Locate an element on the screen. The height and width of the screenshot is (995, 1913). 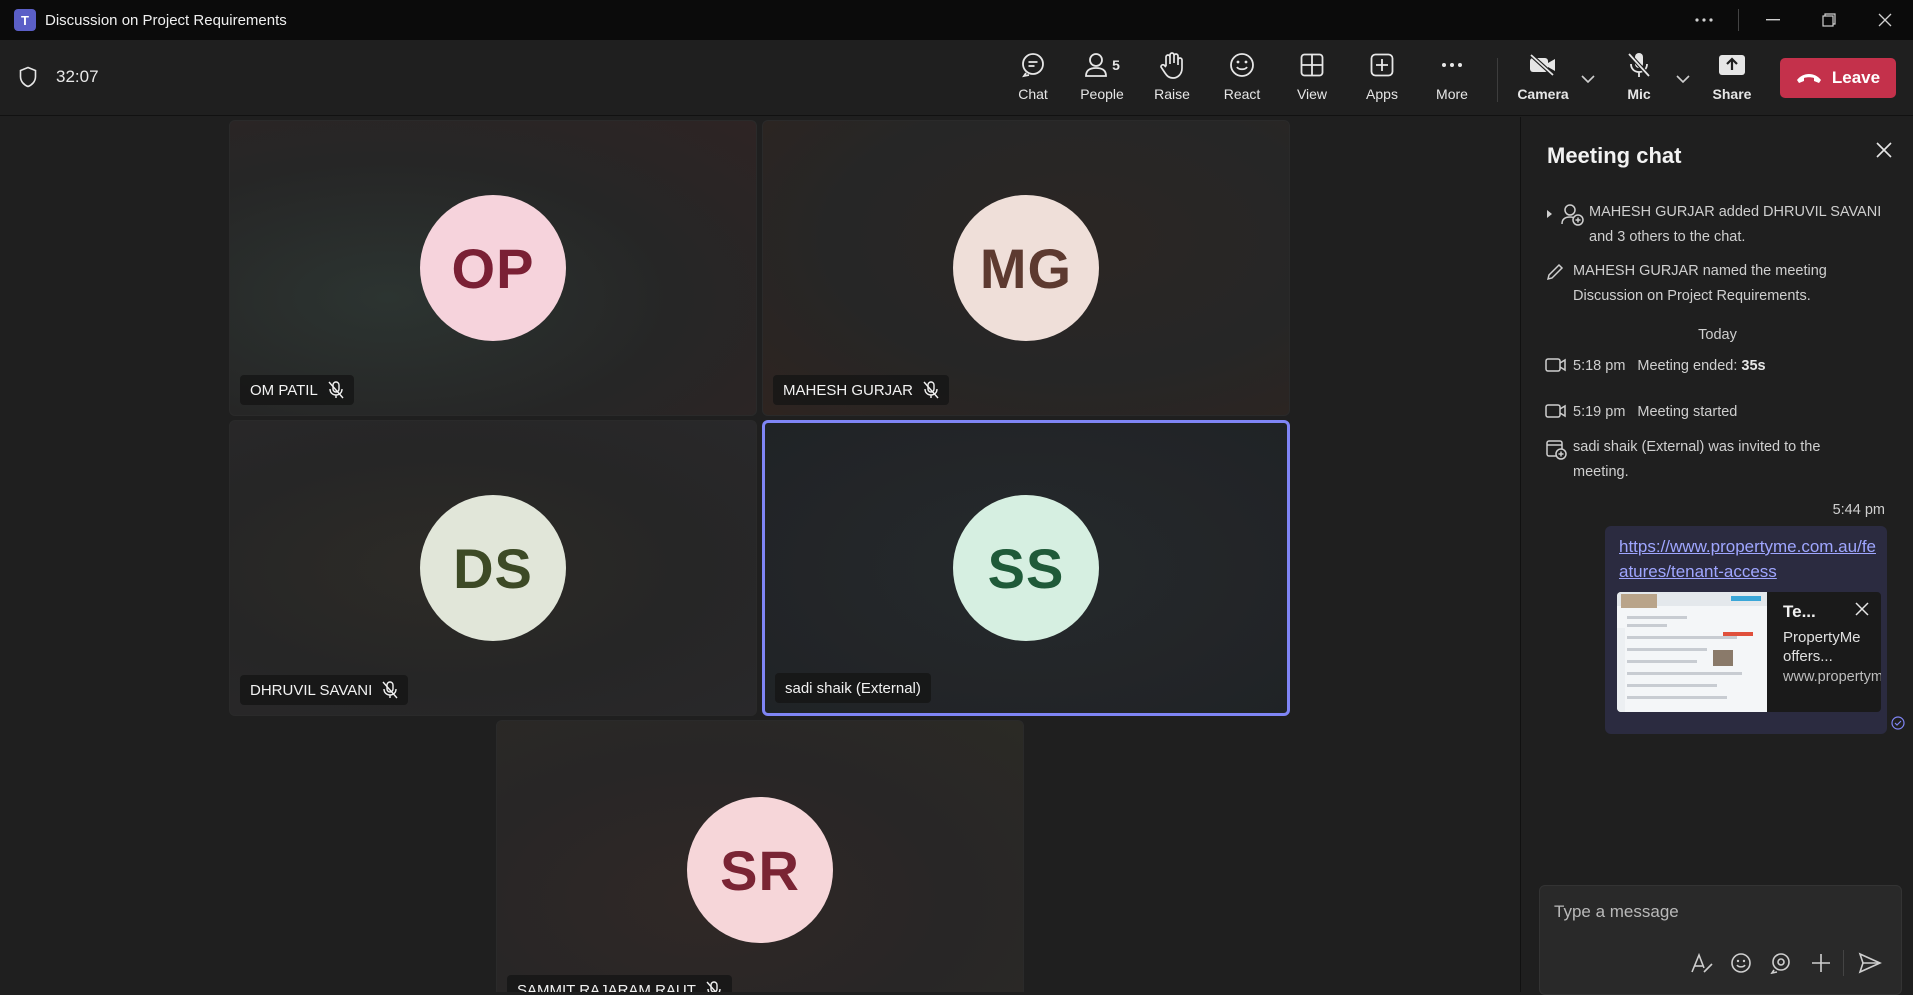
event-text: Meeting started is located at coordinates (1687, 412).